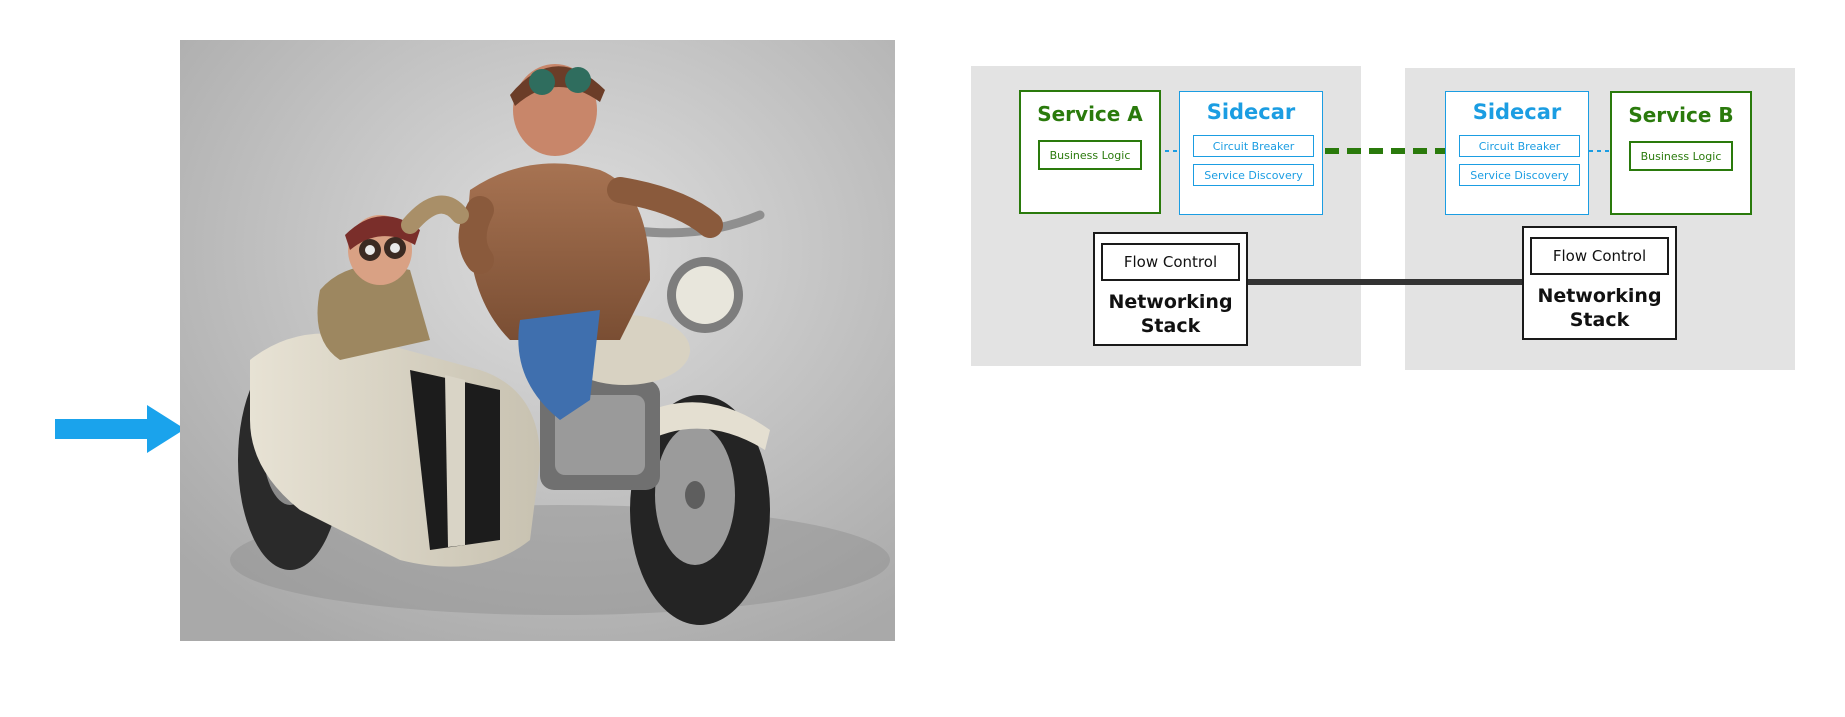 Image resolution: width=1845 pixels, height=717 pixels. I want to click on service-a-business-logic: Business Logic, so click(1090, 155).